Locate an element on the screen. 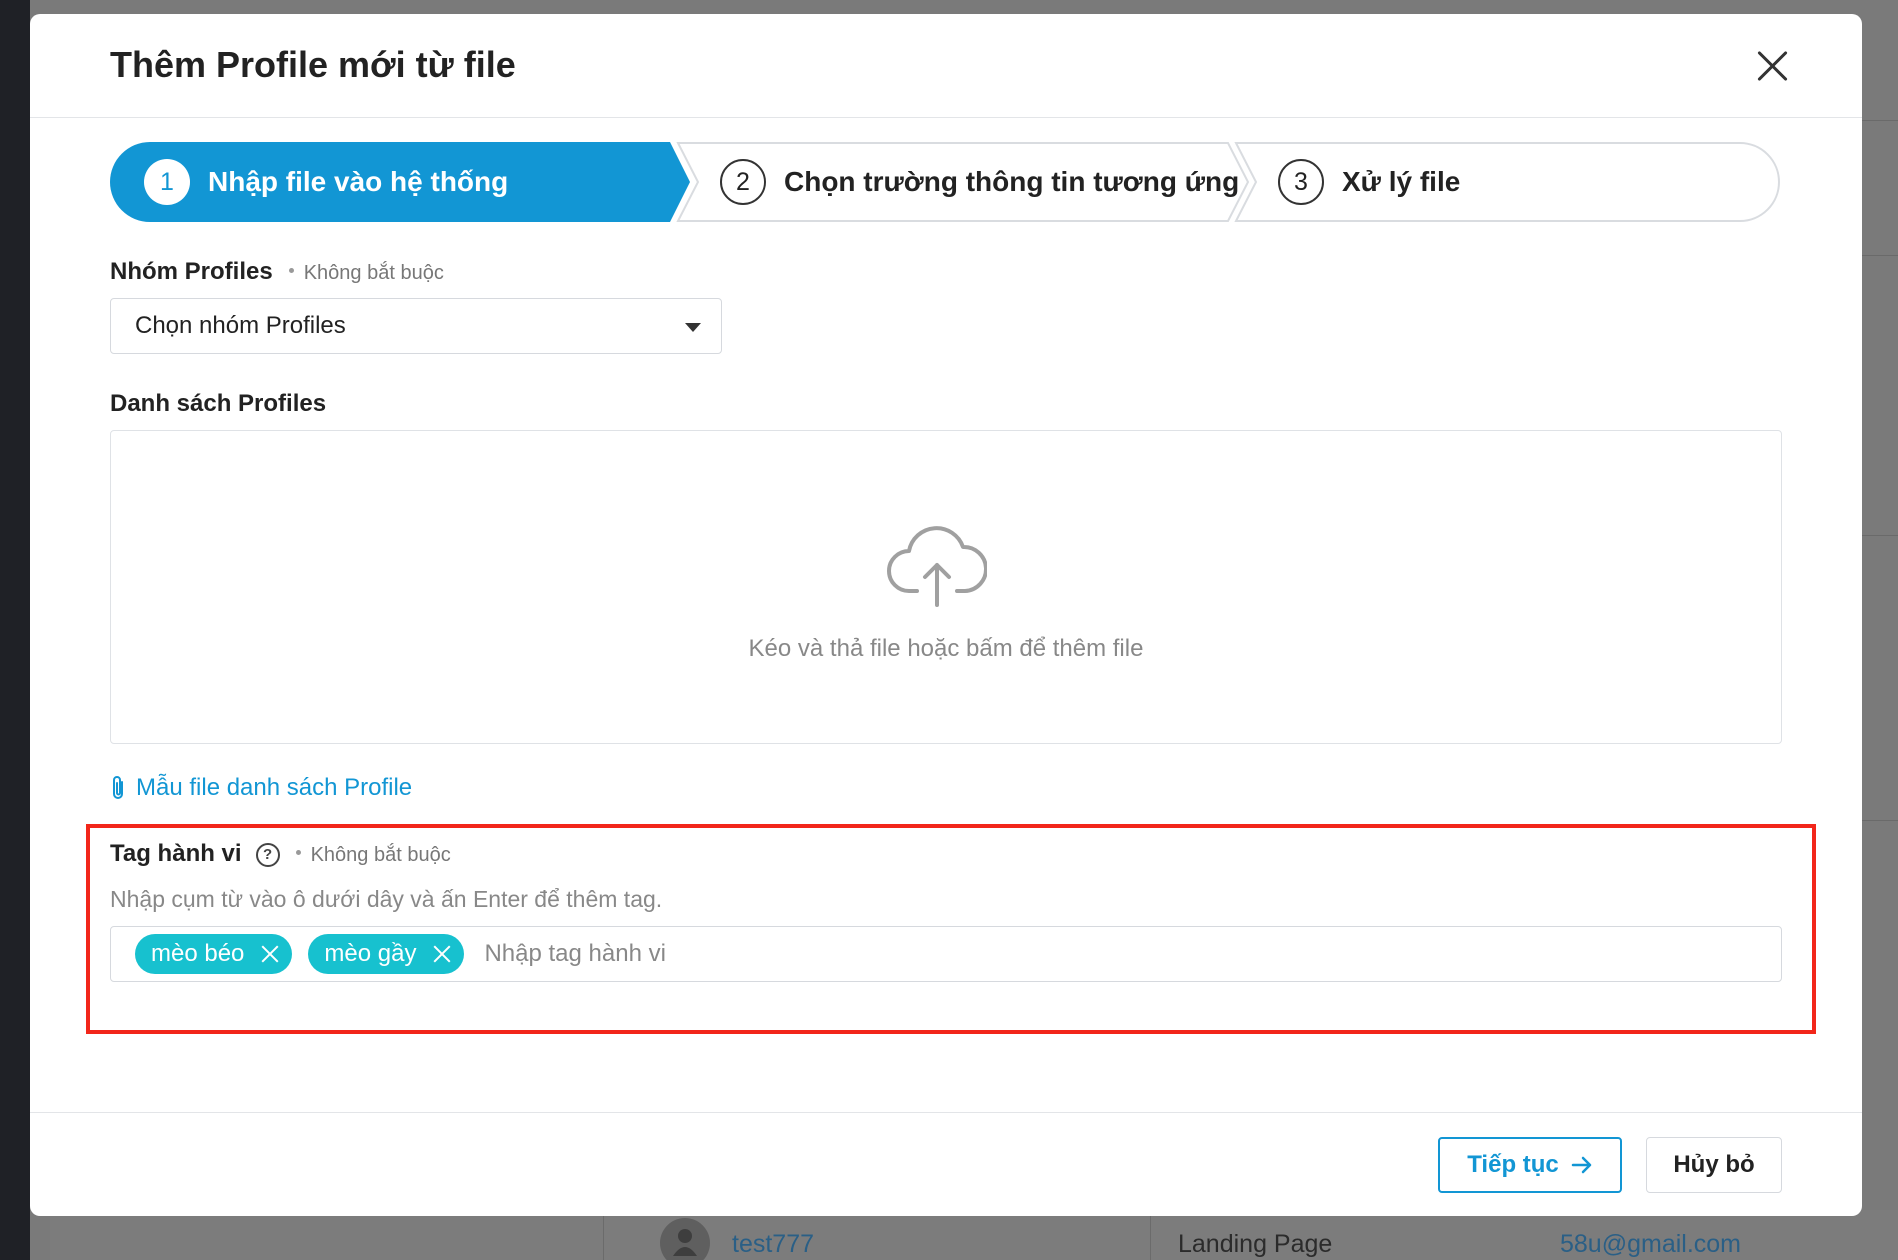 The width and height of the screenshot is (1898, 1260). behavior-tag-input-box: mèo béo mèo gầy is located at coordinates (946, 954).